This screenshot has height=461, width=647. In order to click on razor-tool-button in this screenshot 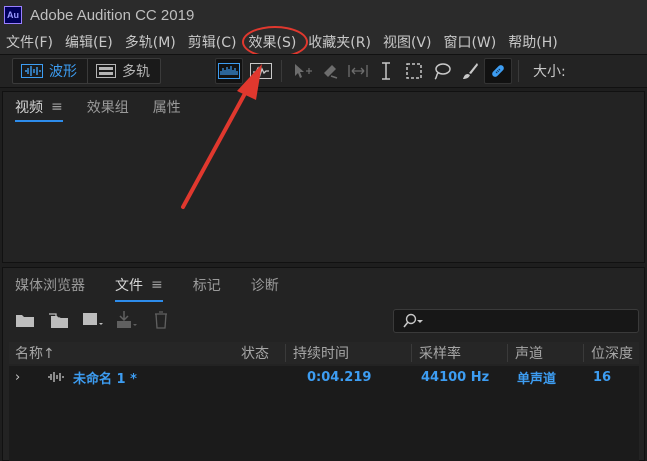, I will do `click(330, 71)`.